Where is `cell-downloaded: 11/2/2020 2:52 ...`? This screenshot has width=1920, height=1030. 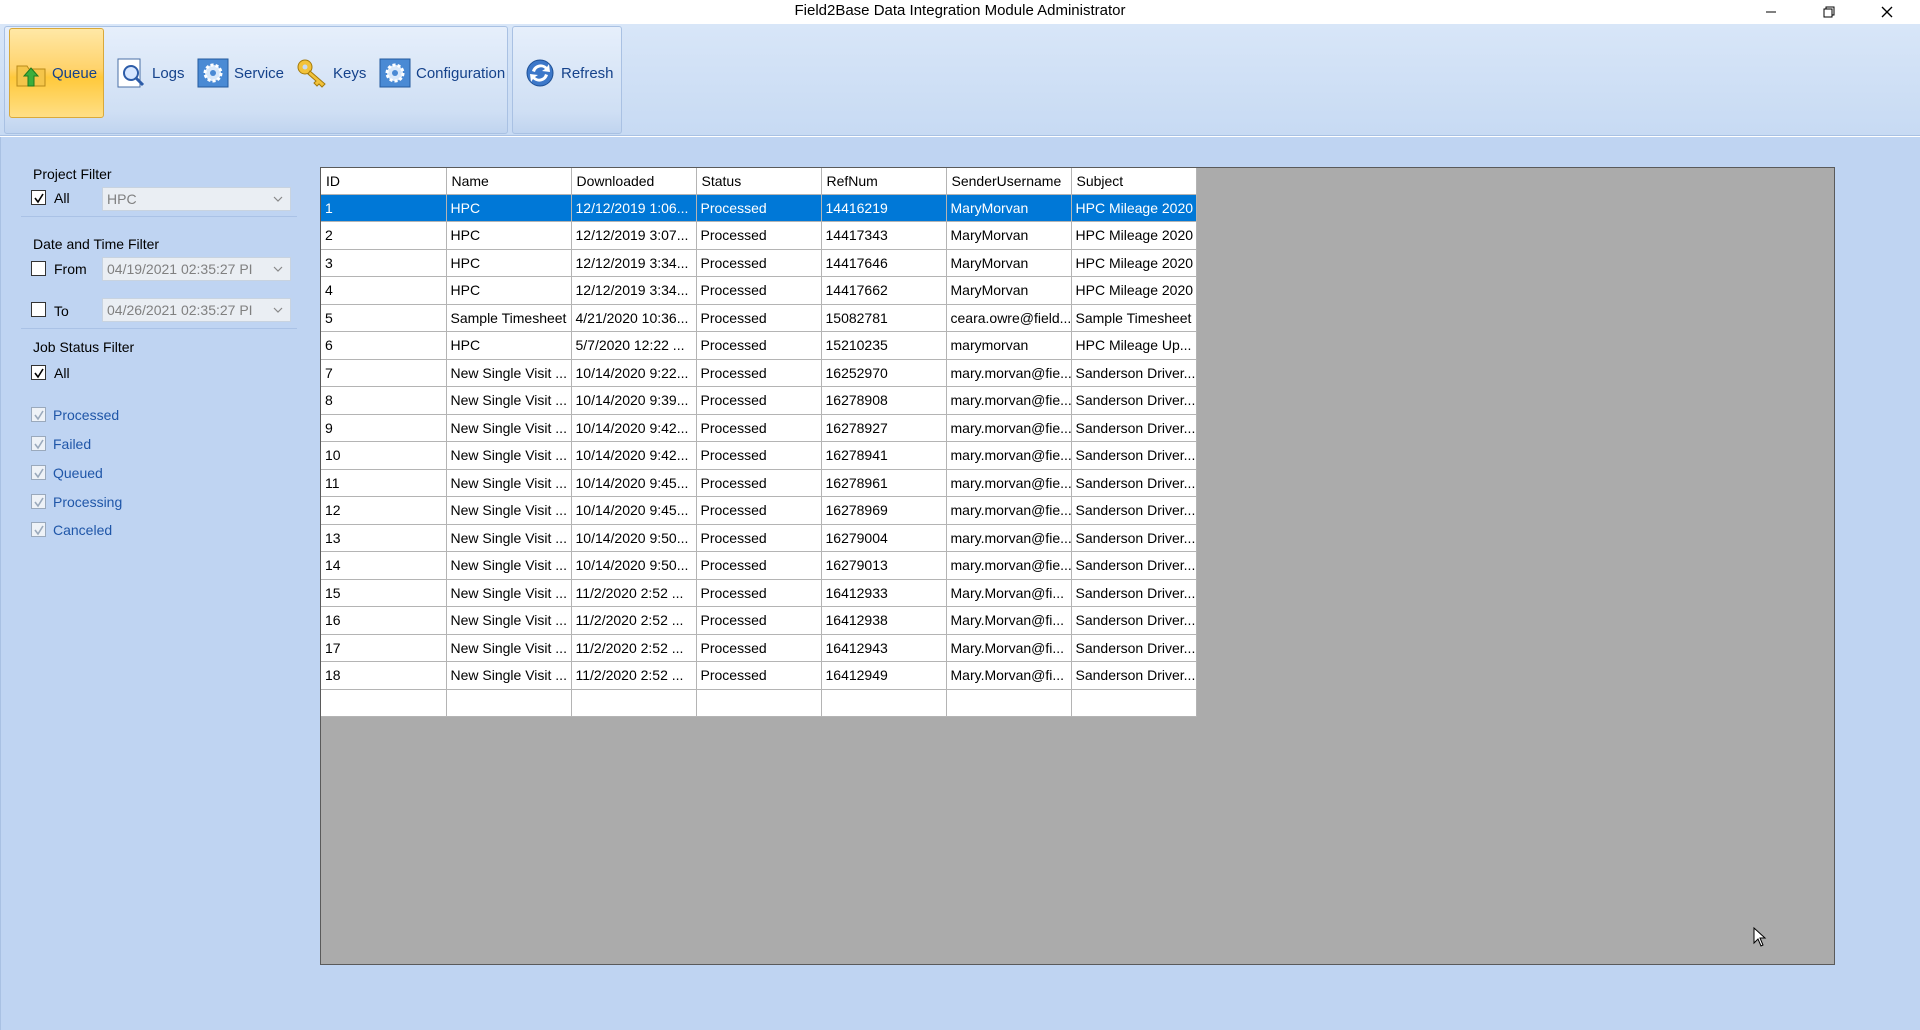
cell-downloaded: 11/2/2020 2:52 ... is located at coordinates (634, 648).